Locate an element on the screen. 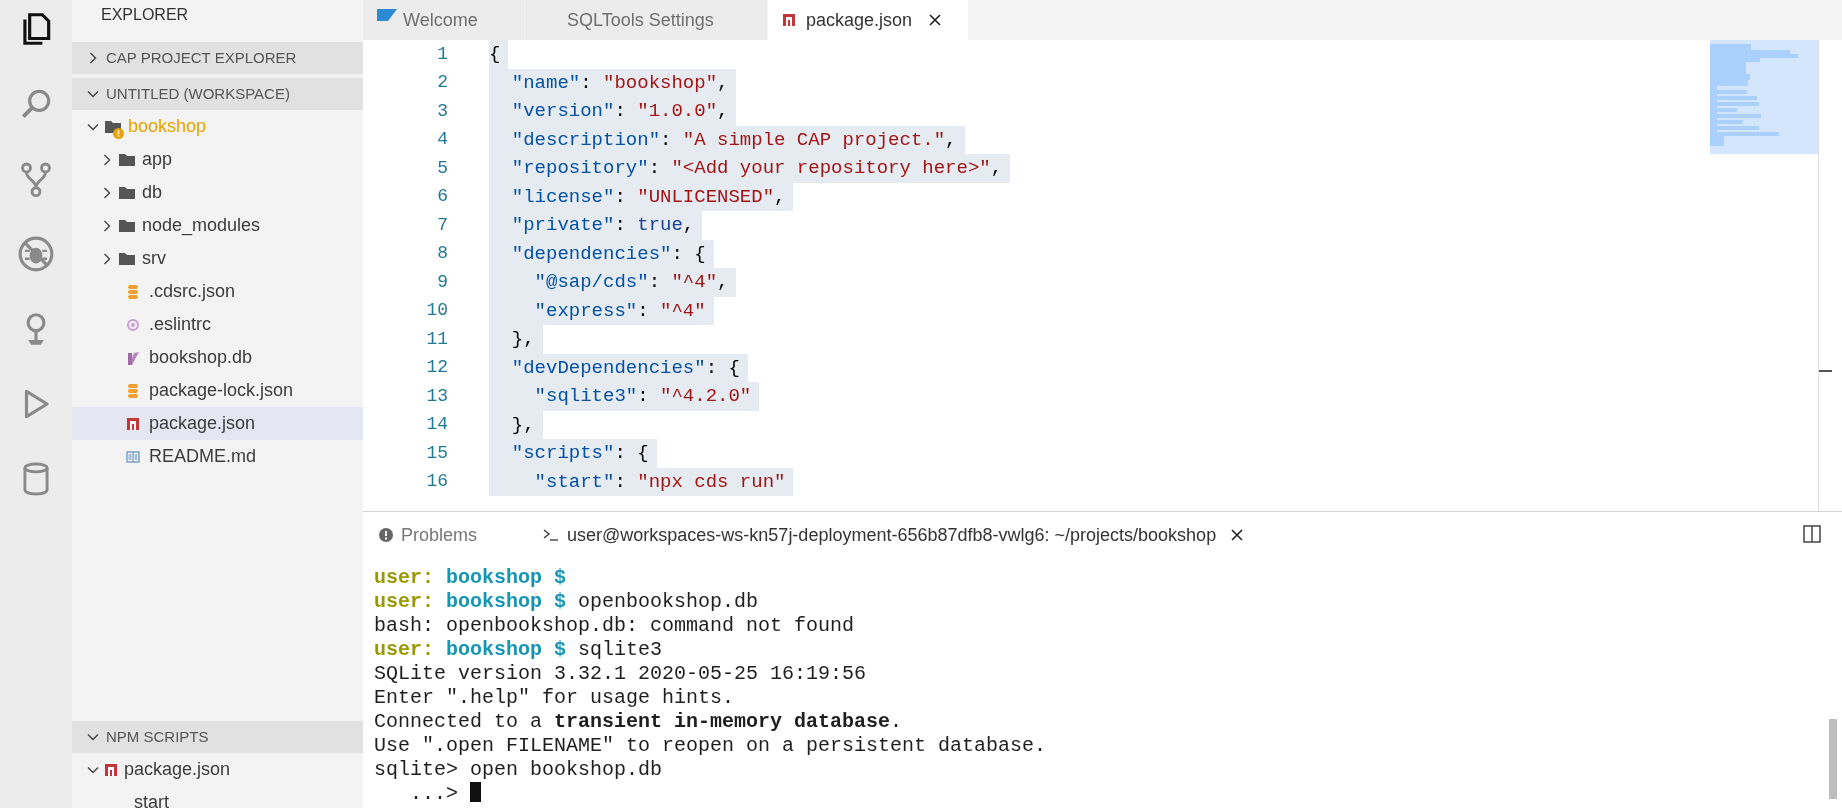 This screenshot has width=1842, height=808. terminal-line: Use ".open FILENAME" to reopen on a persistent database. is located at coordinates (710, 746).